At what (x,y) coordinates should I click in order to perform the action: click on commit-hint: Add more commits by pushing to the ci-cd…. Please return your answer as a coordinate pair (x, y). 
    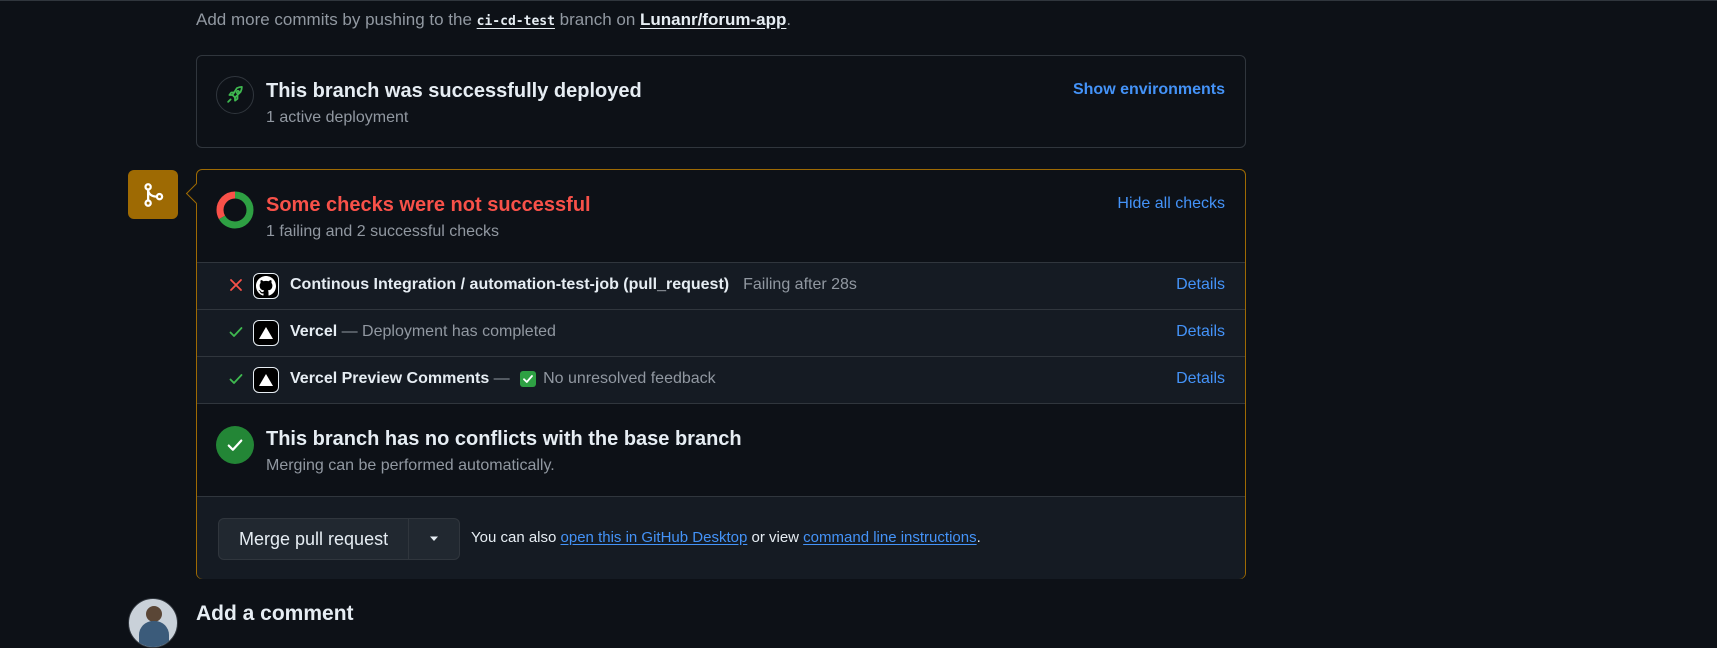
    Looking at the image, I should click on (493, 20).